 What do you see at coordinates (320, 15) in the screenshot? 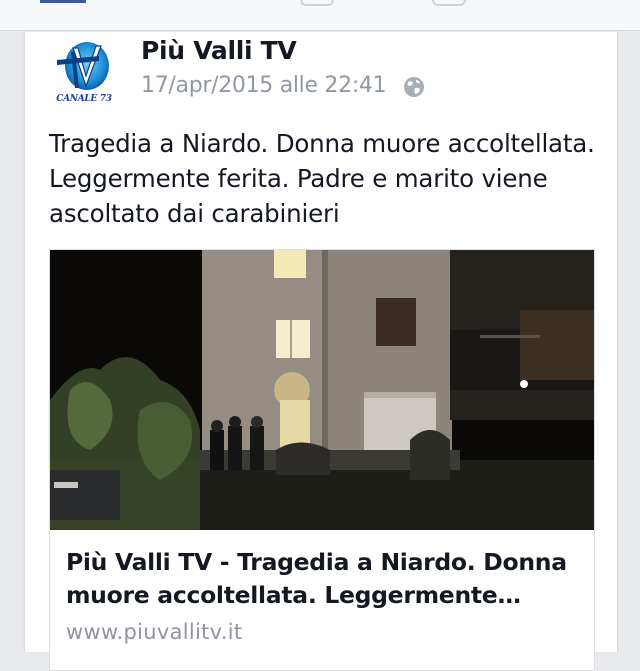
I see `top-navigation-bar` at bounding box center [320, 15].